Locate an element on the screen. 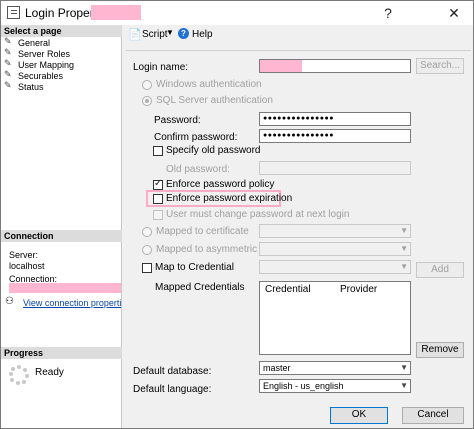  default-database-value: master is located at coordinates (277, 368).